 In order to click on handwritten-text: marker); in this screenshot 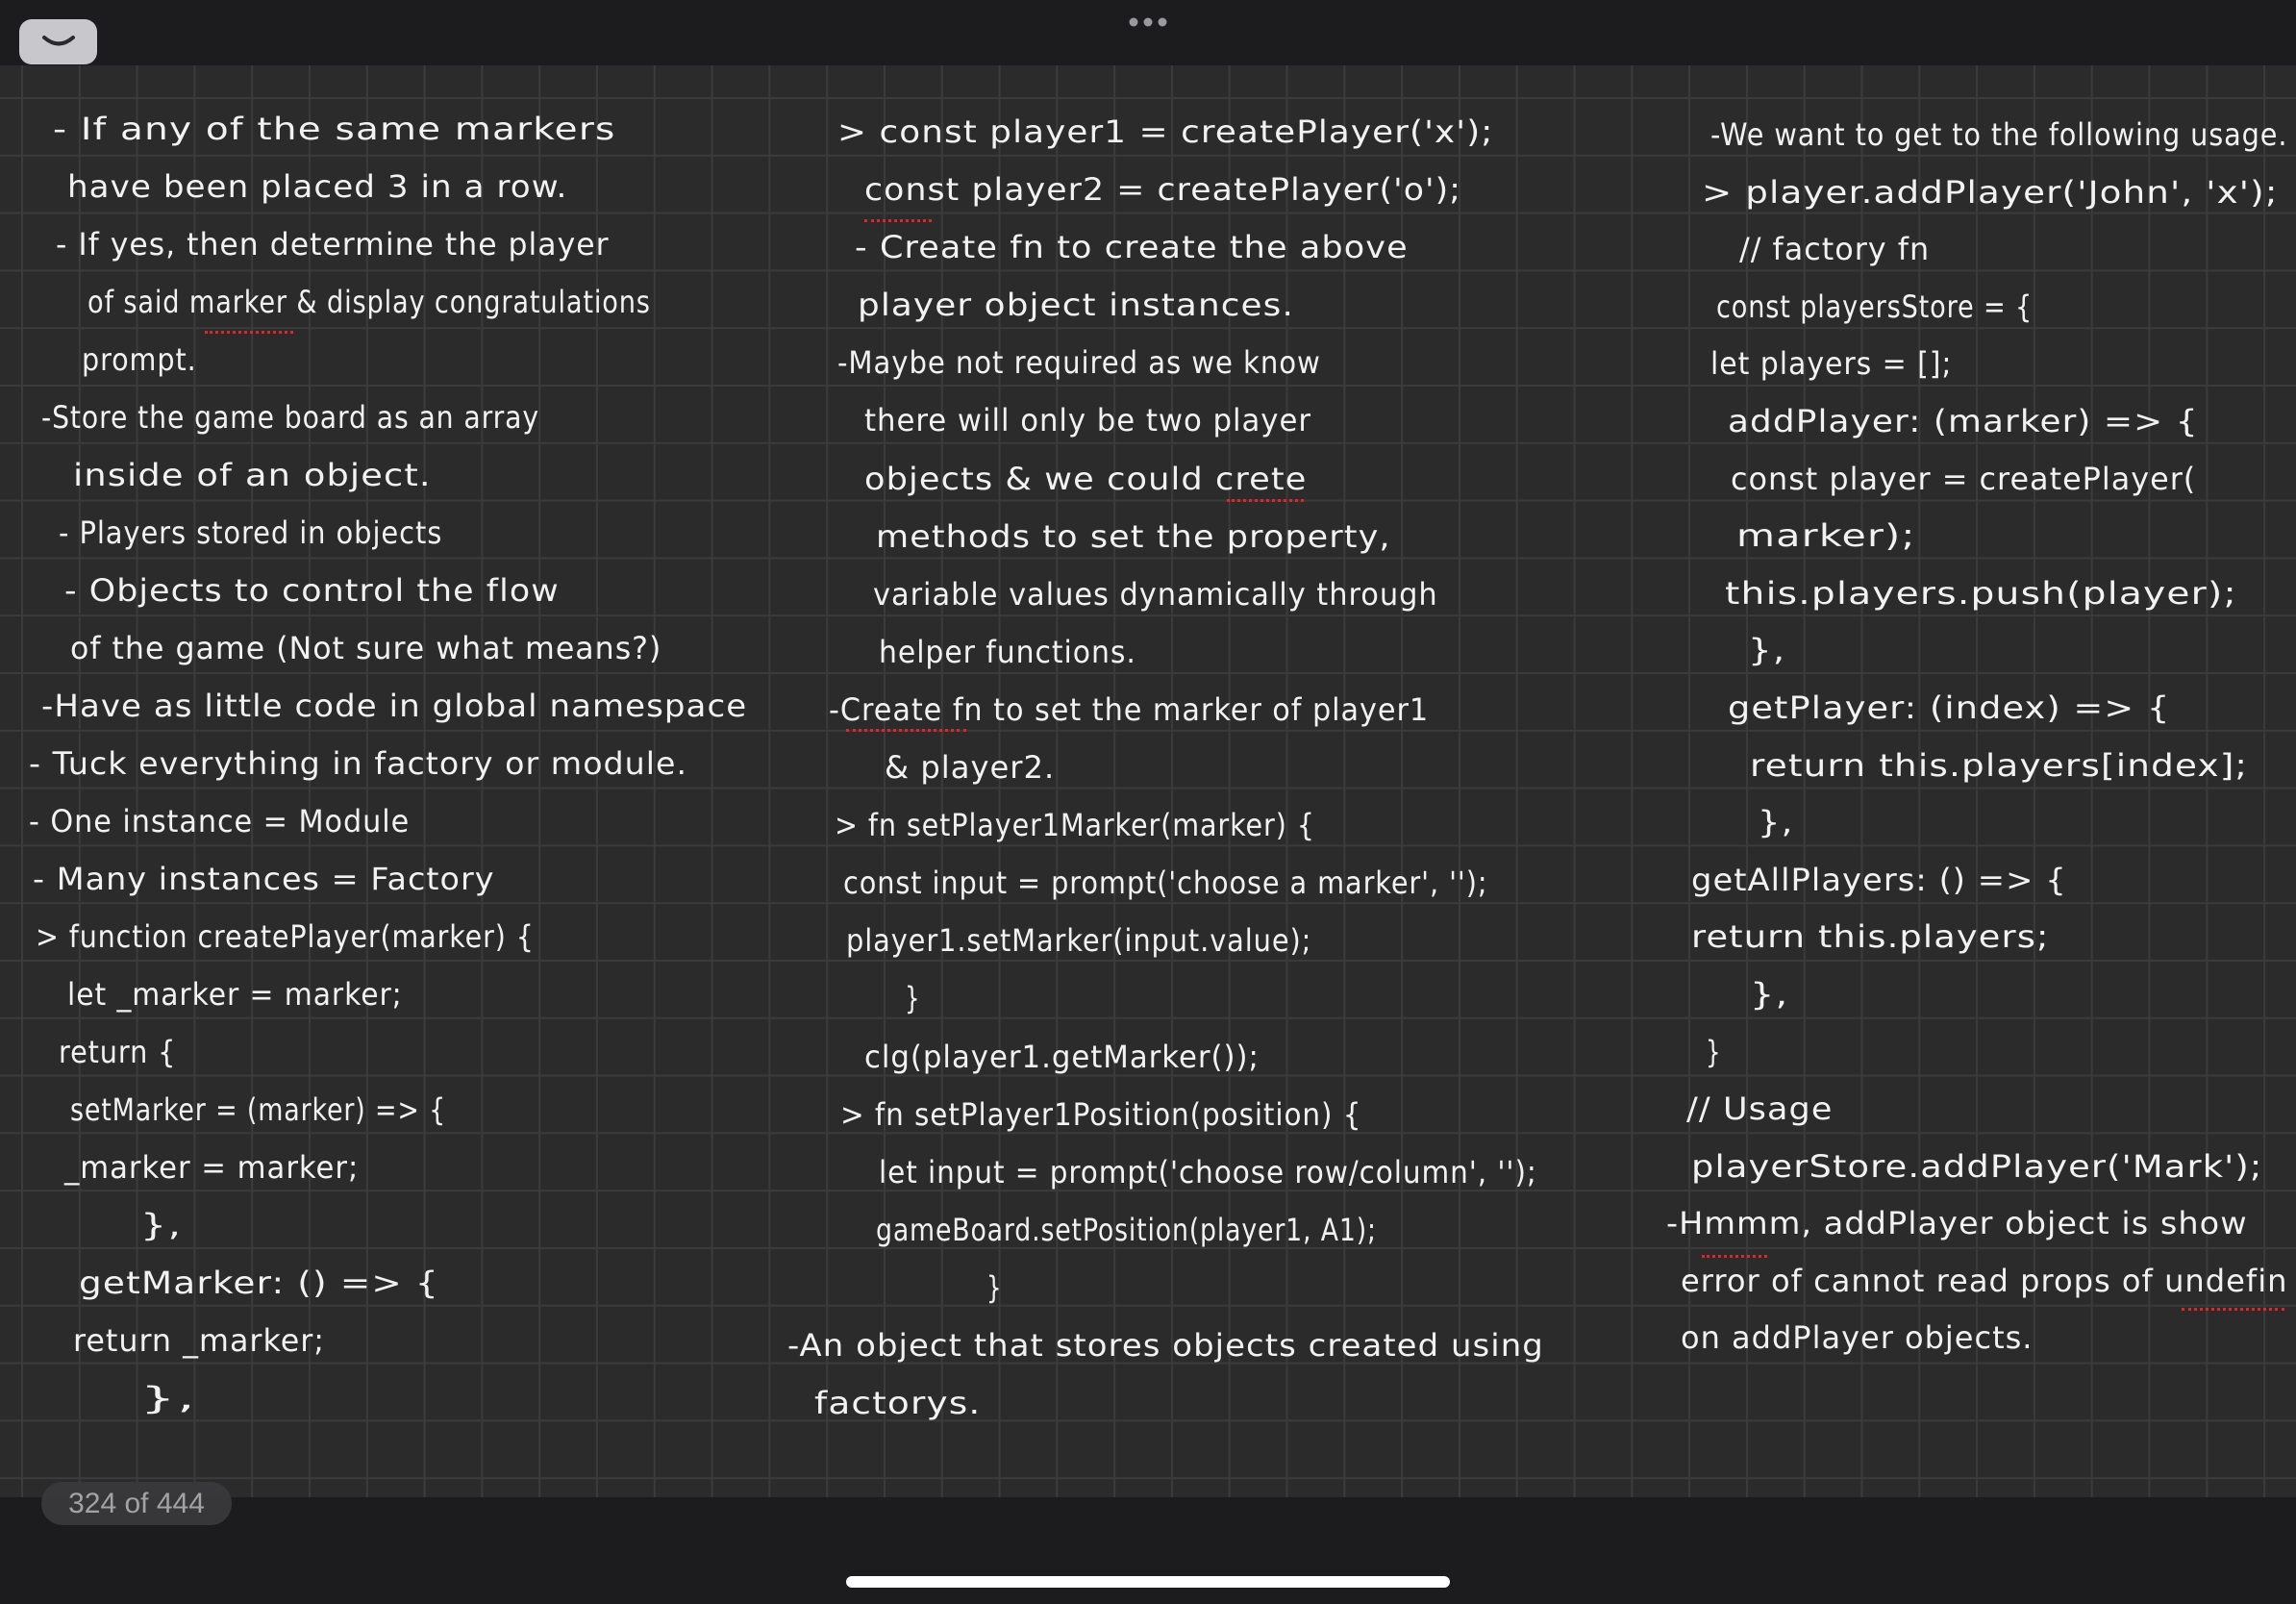, I will do `click(1826, 536)`.